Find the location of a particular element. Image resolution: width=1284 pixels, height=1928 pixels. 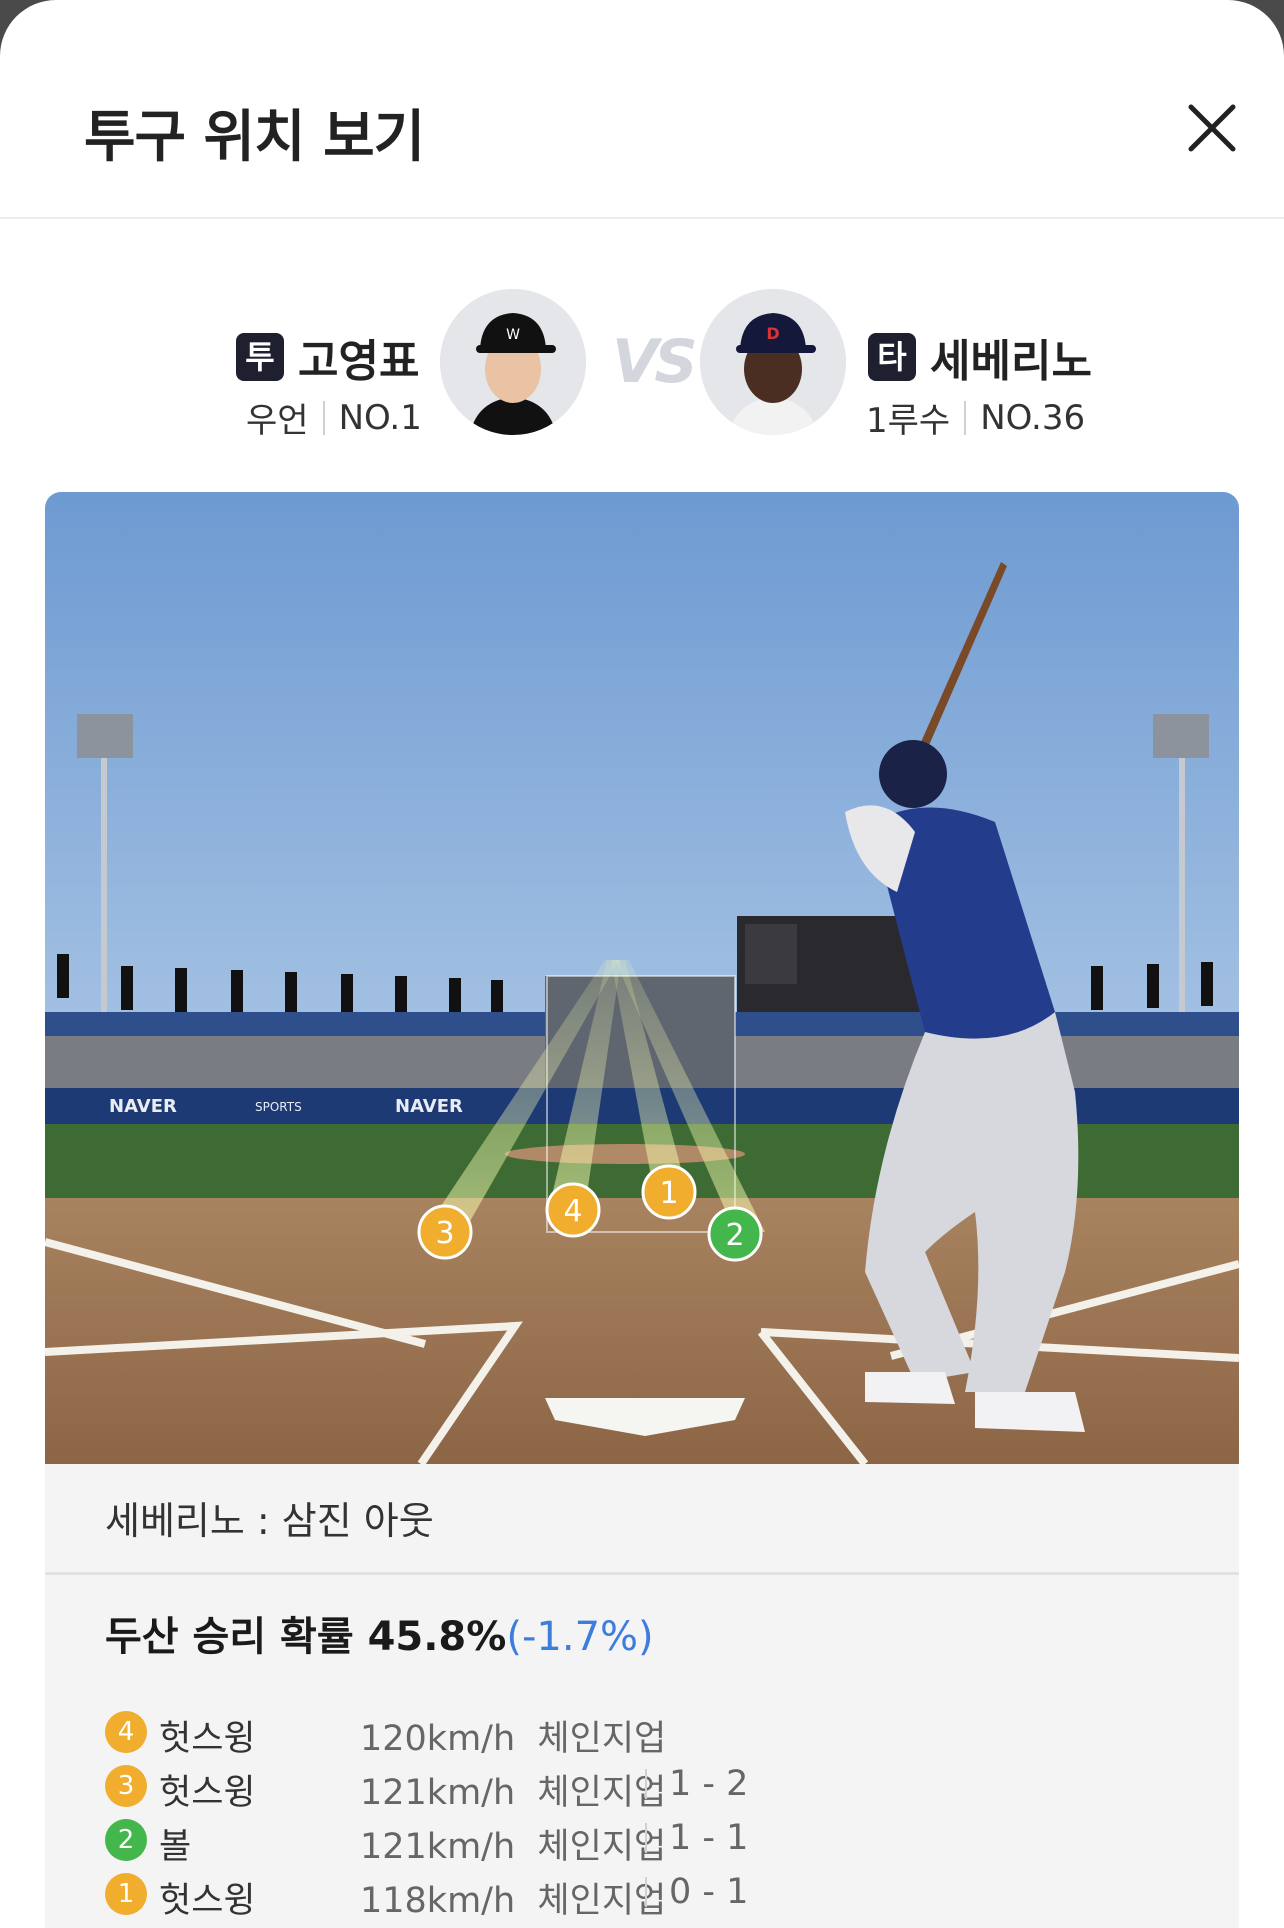

field-marker-4: 4 is located at coordinates (573, 1210).